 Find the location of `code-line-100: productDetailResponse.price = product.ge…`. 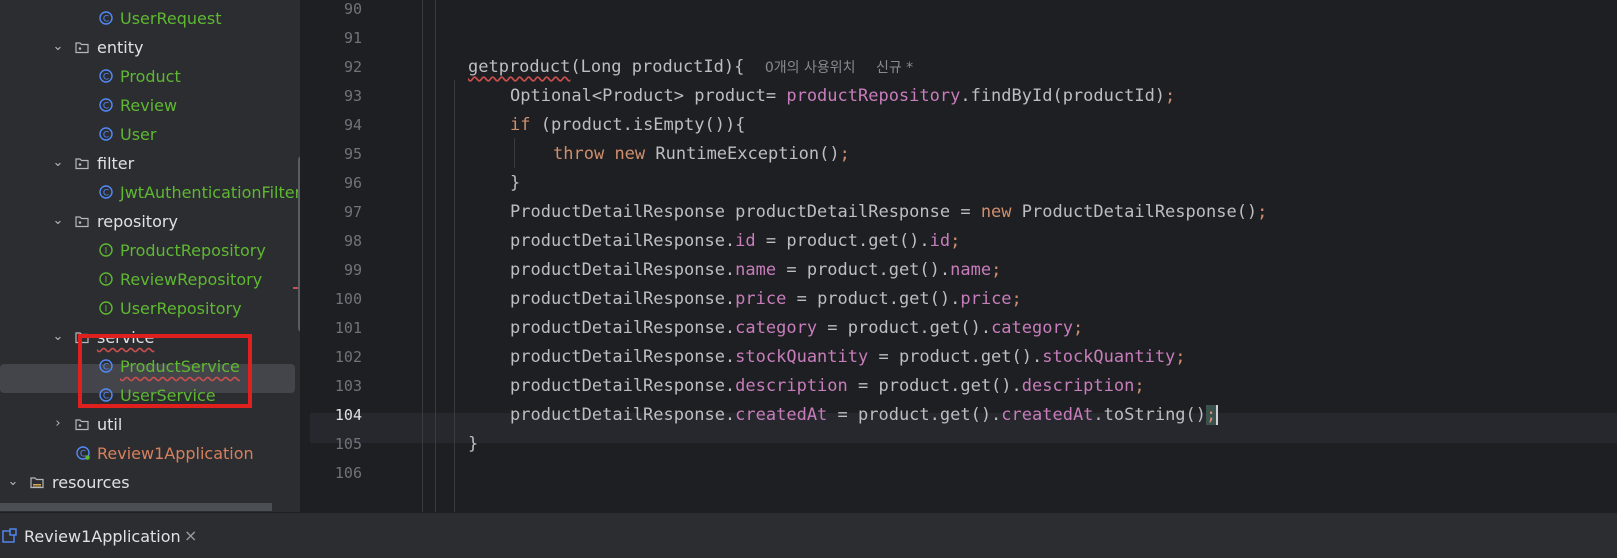

code-line-100: productDetailResponse.price = product.ge… is located at coordinates (766, 299).